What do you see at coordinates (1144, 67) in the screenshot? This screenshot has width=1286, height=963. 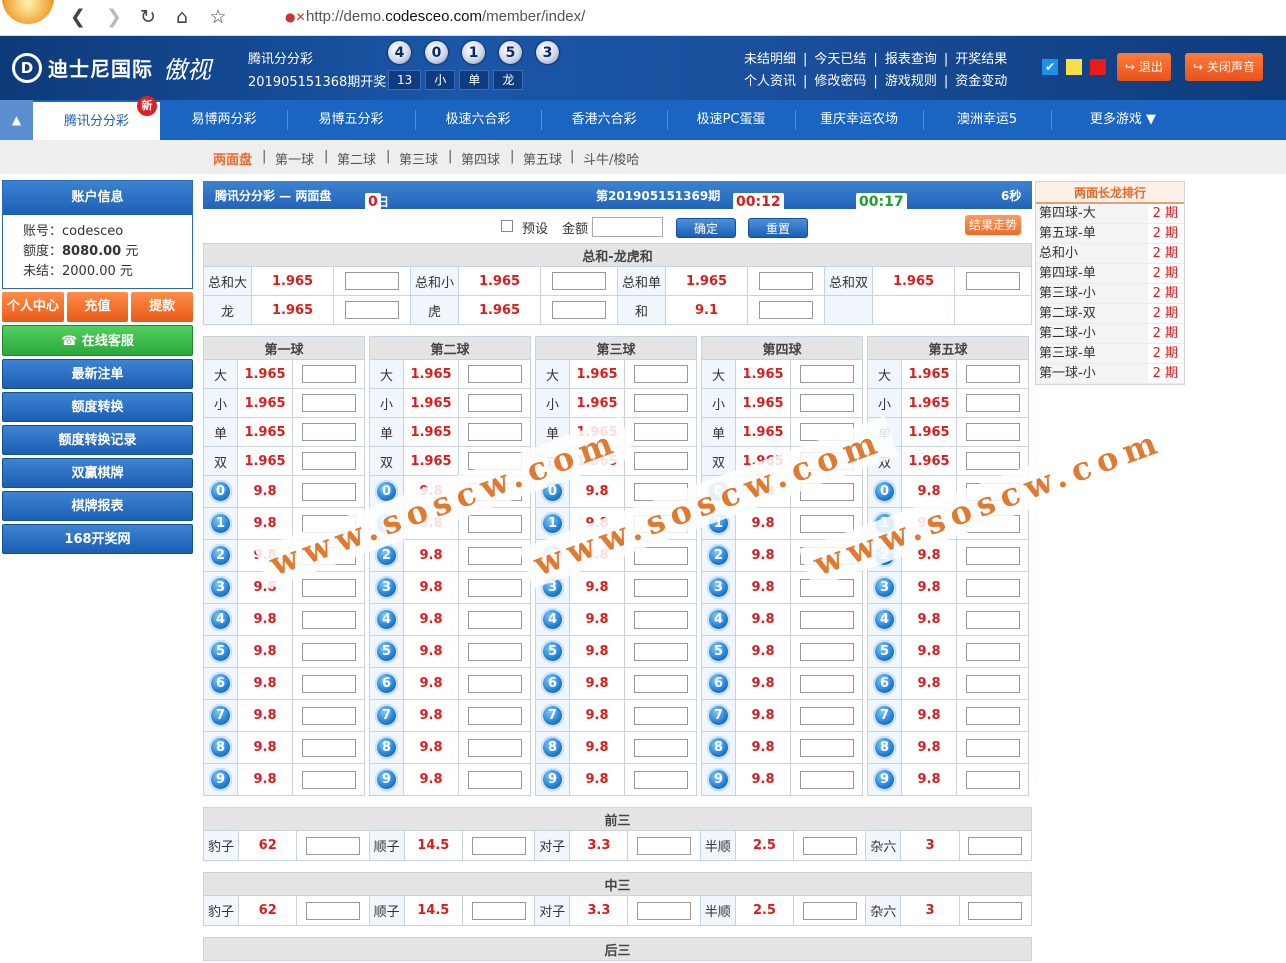 I see `logout-button: ↪ 退出` at bounding box center [1144, 67].